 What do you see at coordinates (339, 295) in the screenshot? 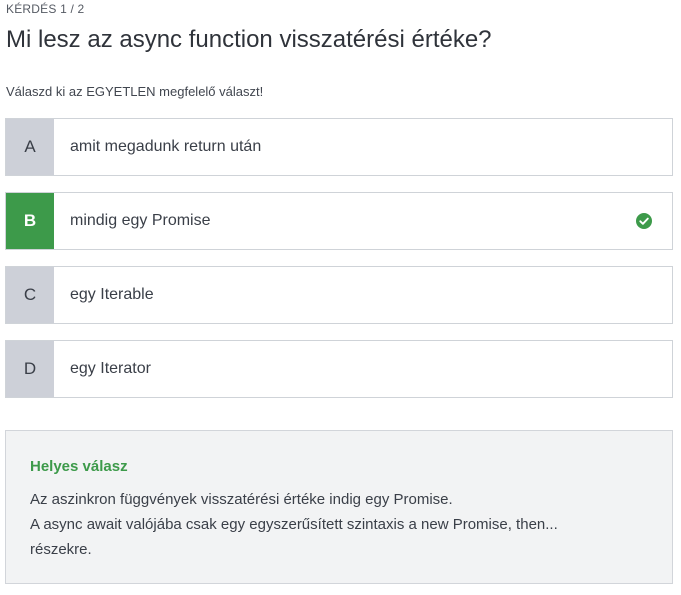
I see `answer-option-c: C egy Iterable` at bounding box center [339, 295].